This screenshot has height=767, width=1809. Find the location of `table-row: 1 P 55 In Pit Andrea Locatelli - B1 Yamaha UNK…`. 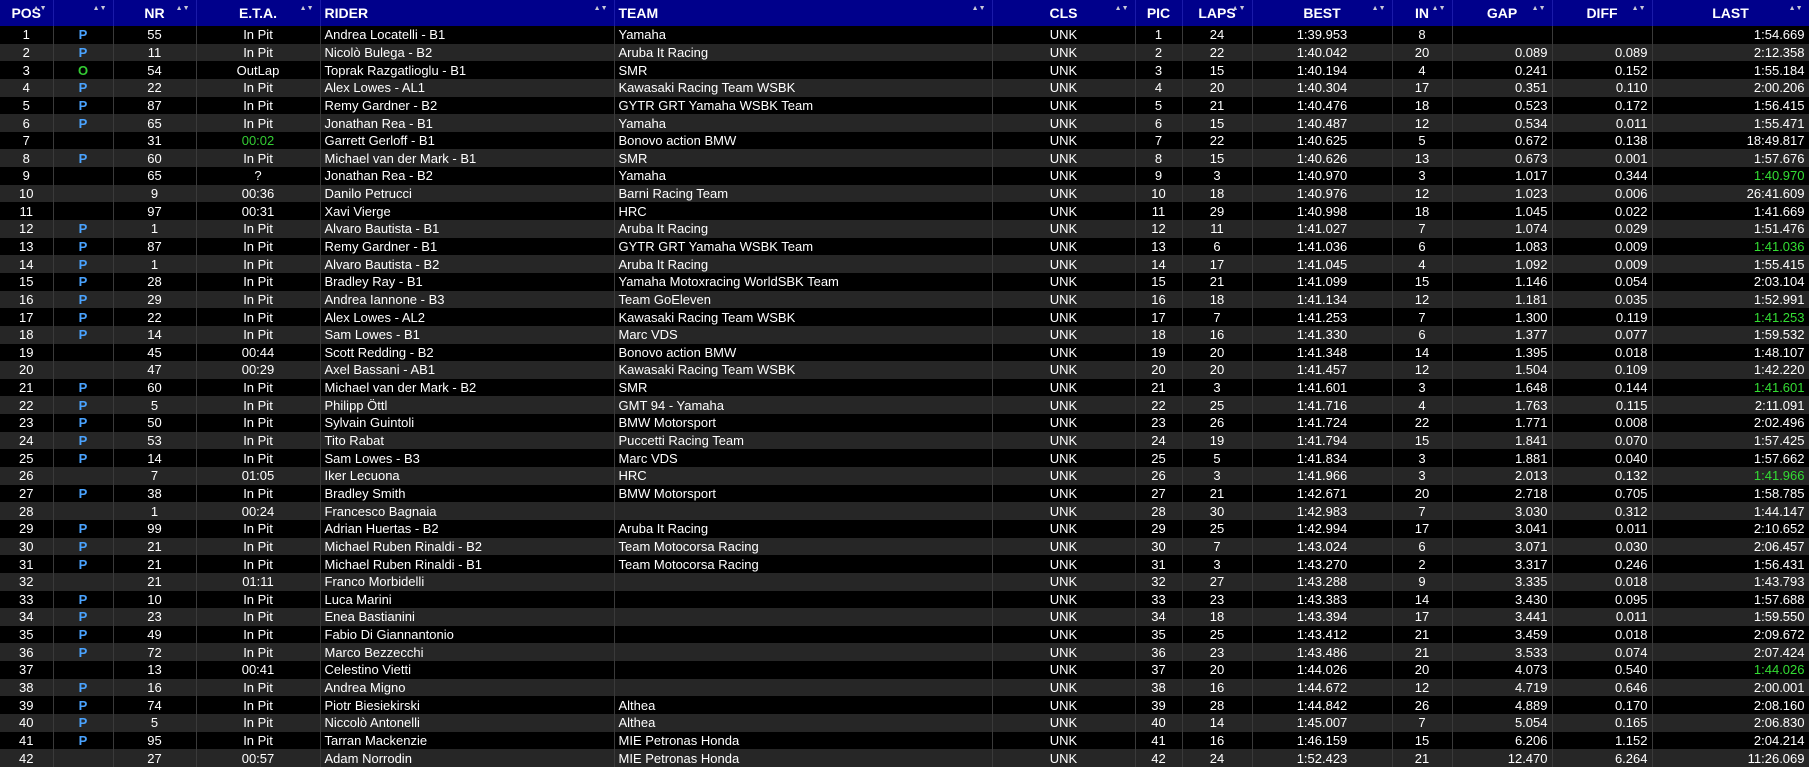

table-row: 1 P 55 In Pit Andrea Locatelli - B1 Yamaha UNK… is located at coordinates (904, 35).